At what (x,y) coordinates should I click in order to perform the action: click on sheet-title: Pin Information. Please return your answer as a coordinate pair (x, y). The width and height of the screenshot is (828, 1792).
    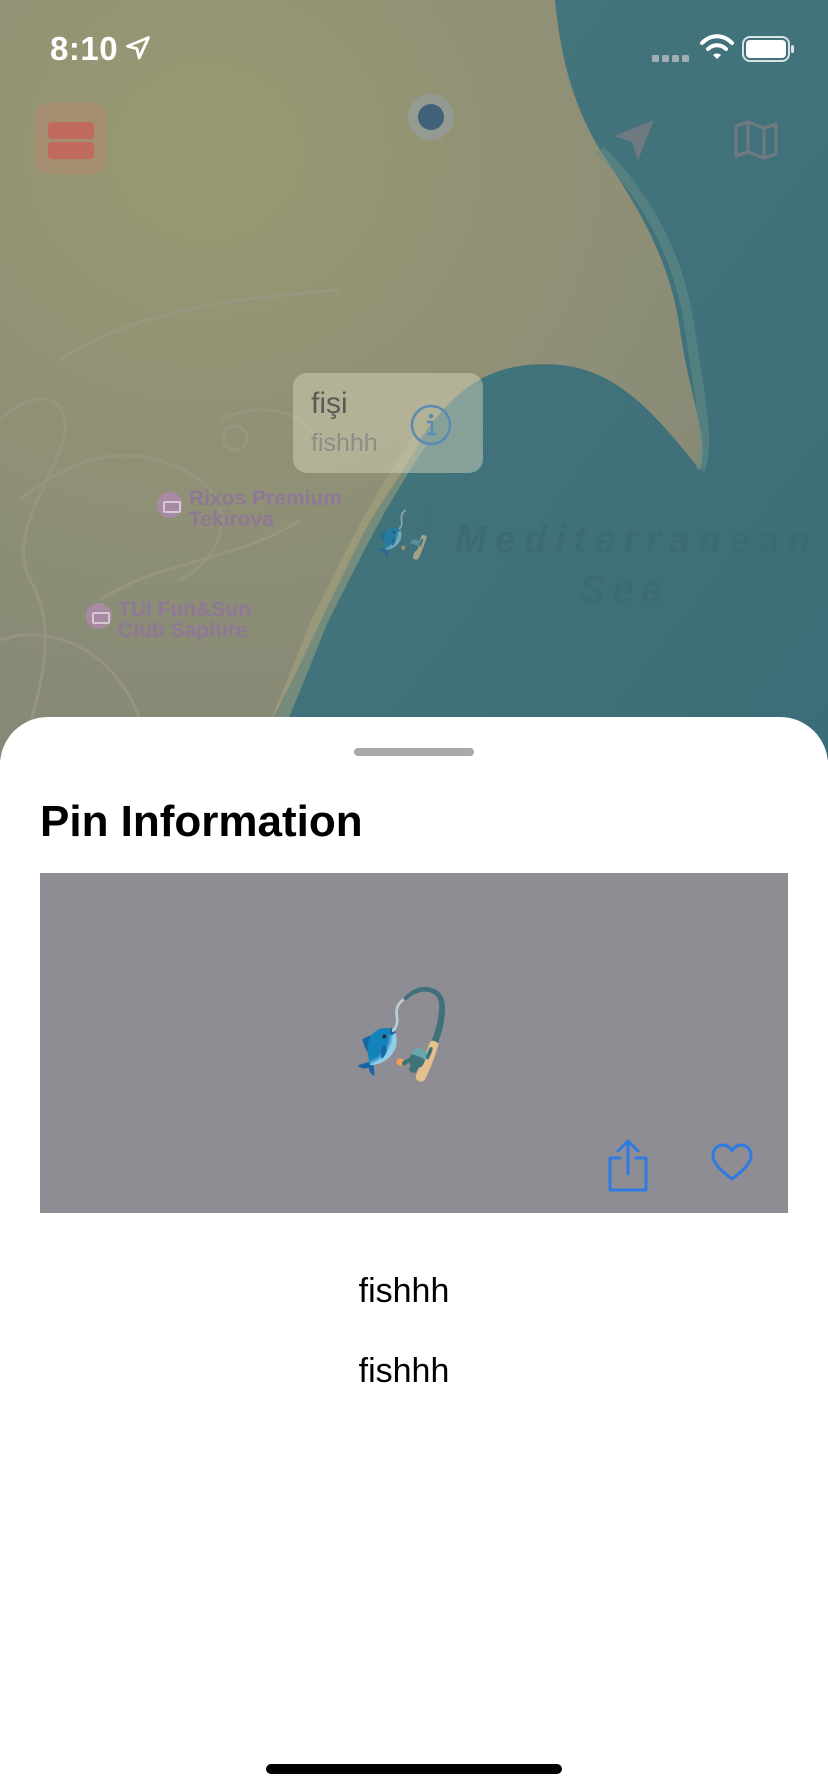
    Looking at the image, I should click on (201, 821).